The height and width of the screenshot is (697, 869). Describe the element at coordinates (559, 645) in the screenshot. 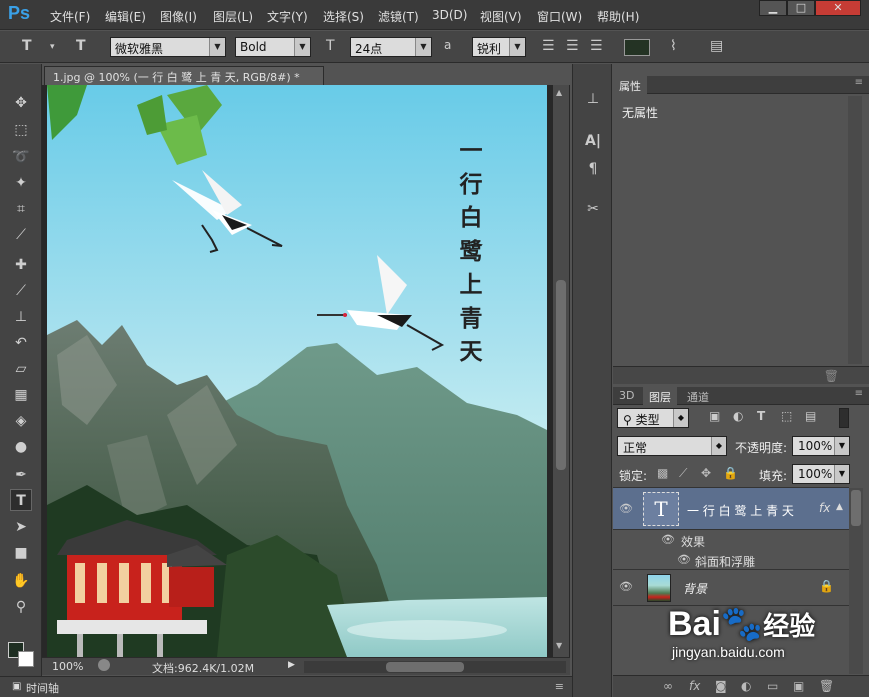

I see `scroll-down-arrow: ▼` at that location.